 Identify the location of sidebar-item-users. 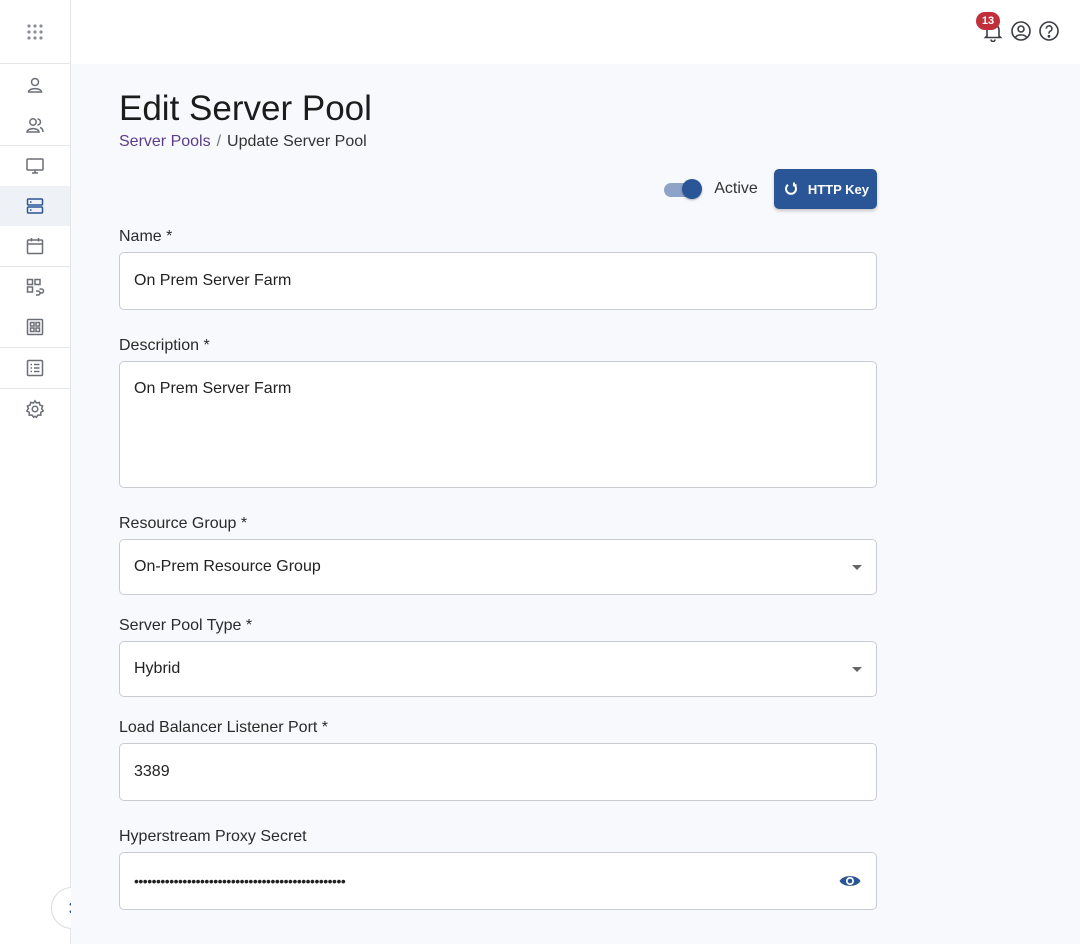
(35, 125).